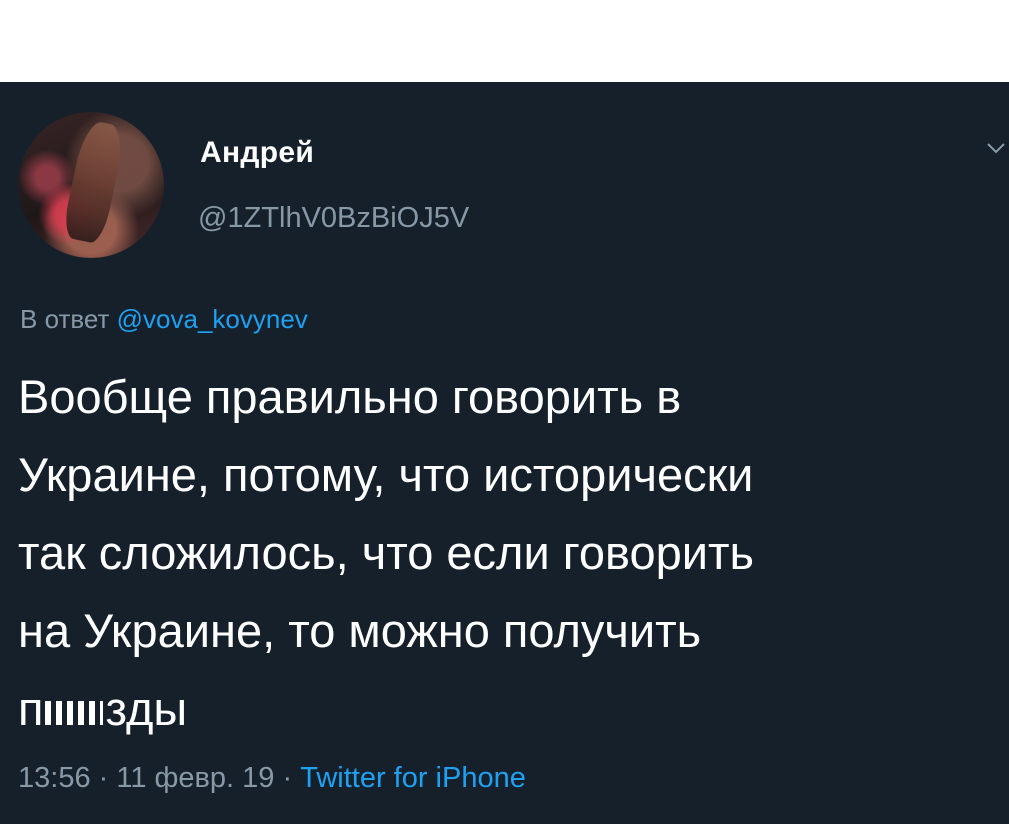  I want to click on avatar, so click(91, 185).